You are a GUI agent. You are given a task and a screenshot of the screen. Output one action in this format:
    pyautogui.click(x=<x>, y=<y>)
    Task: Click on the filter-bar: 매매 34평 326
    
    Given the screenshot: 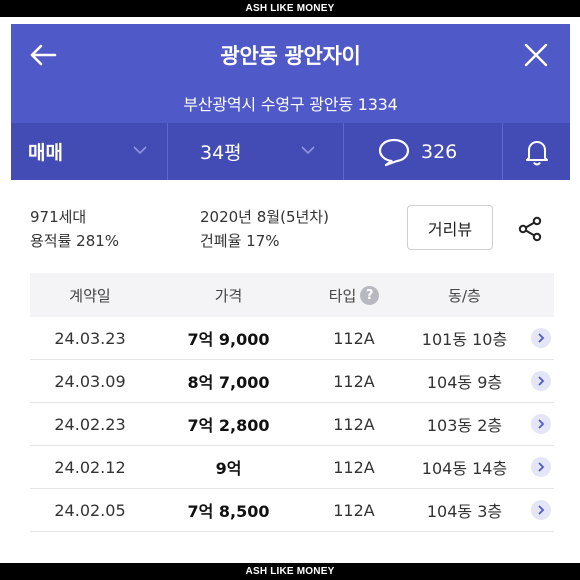 What is the action you would take?
    pyautogui.click(x=290, y=151)
    